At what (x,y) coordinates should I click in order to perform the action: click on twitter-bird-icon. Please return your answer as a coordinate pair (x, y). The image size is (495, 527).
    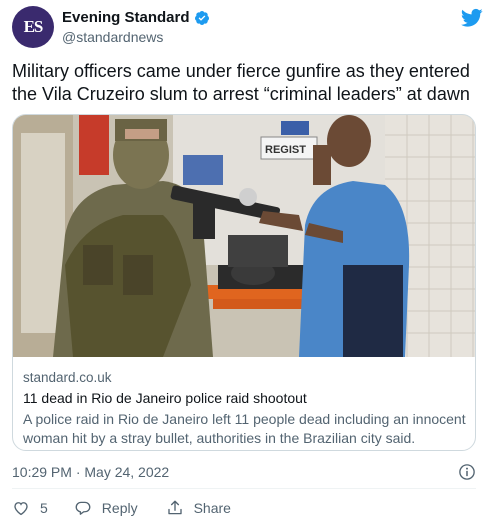
    Looking at the image, I should click on (472, 18).